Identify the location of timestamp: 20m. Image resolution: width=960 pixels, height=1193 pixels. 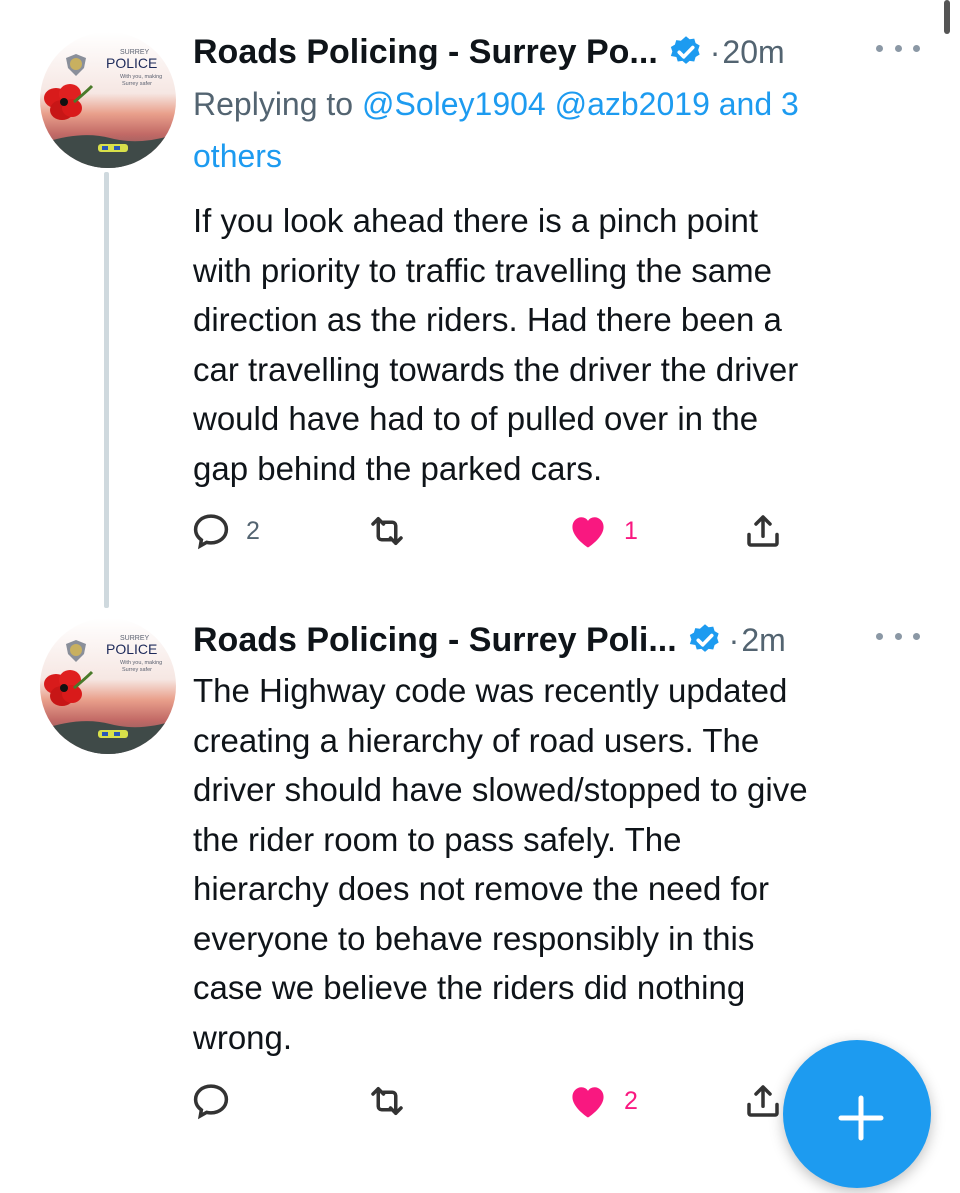
(753, 52).